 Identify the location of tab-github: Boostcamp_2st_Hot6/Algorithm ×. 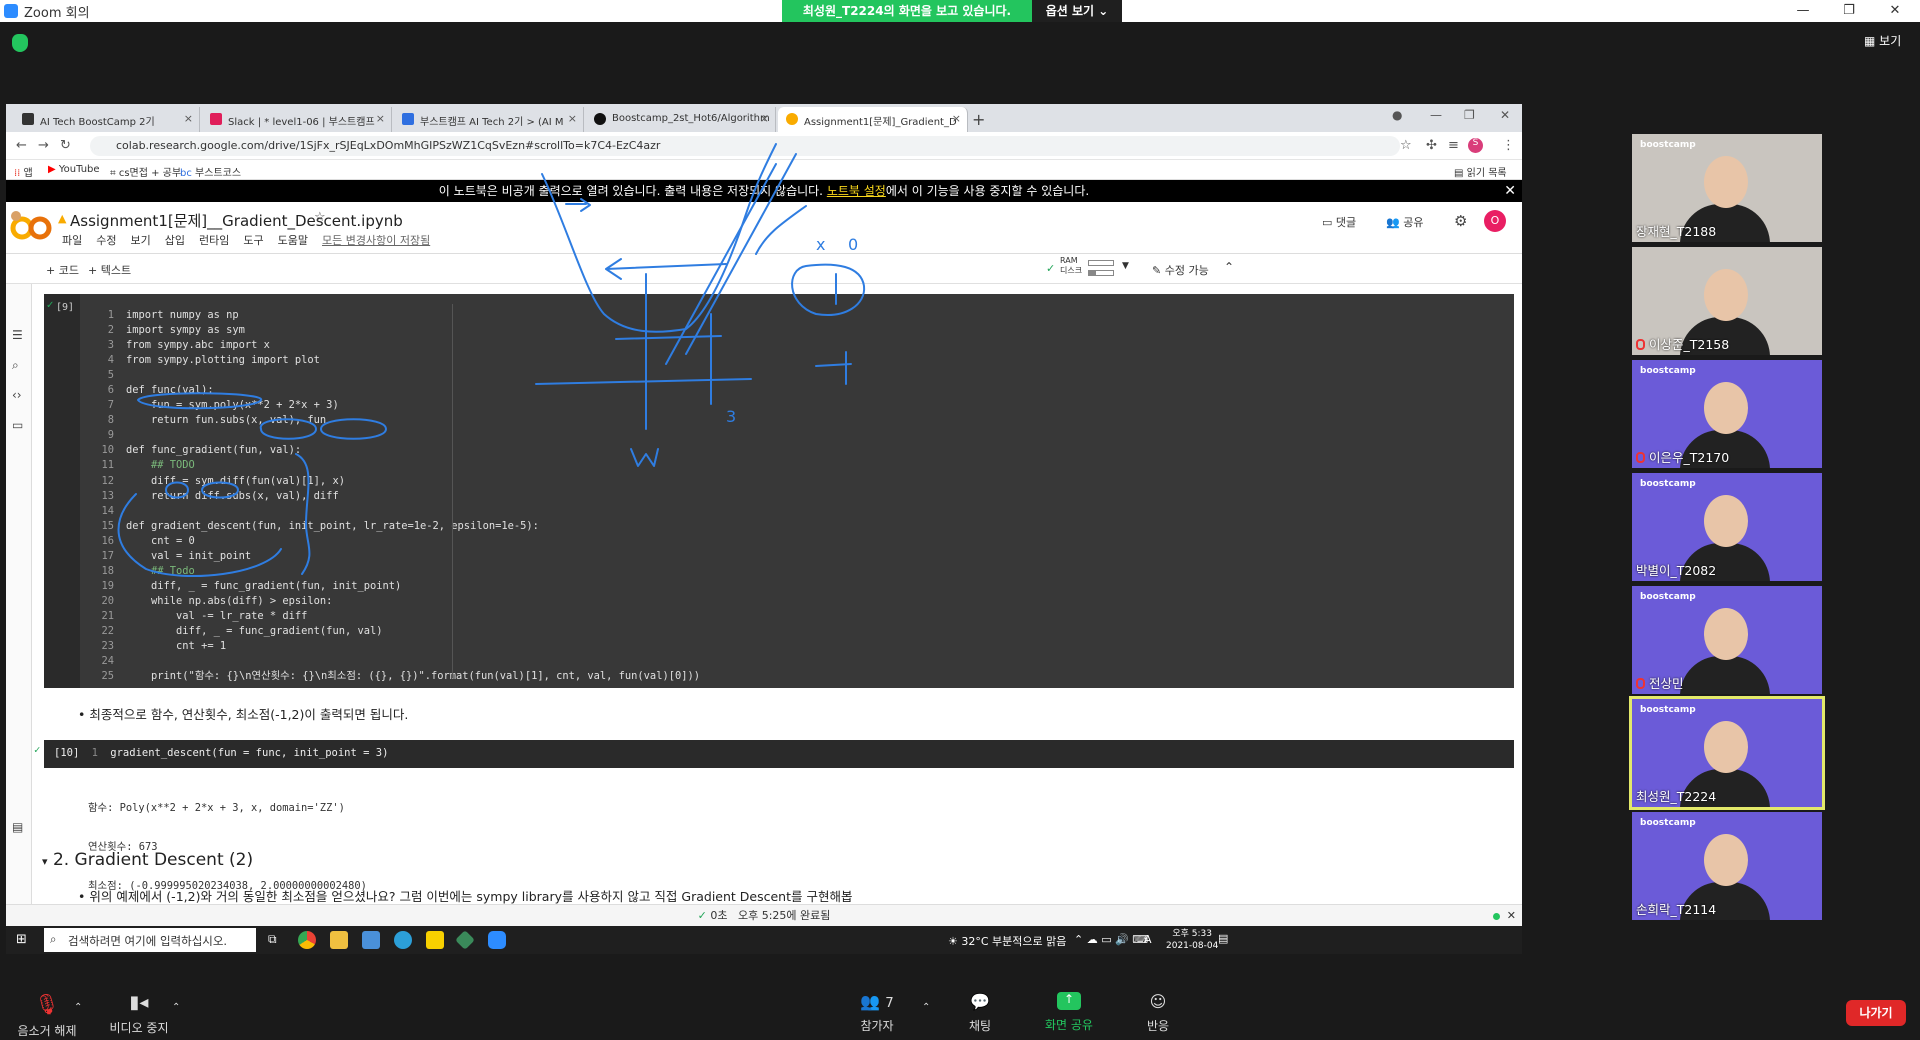
(681, 119).